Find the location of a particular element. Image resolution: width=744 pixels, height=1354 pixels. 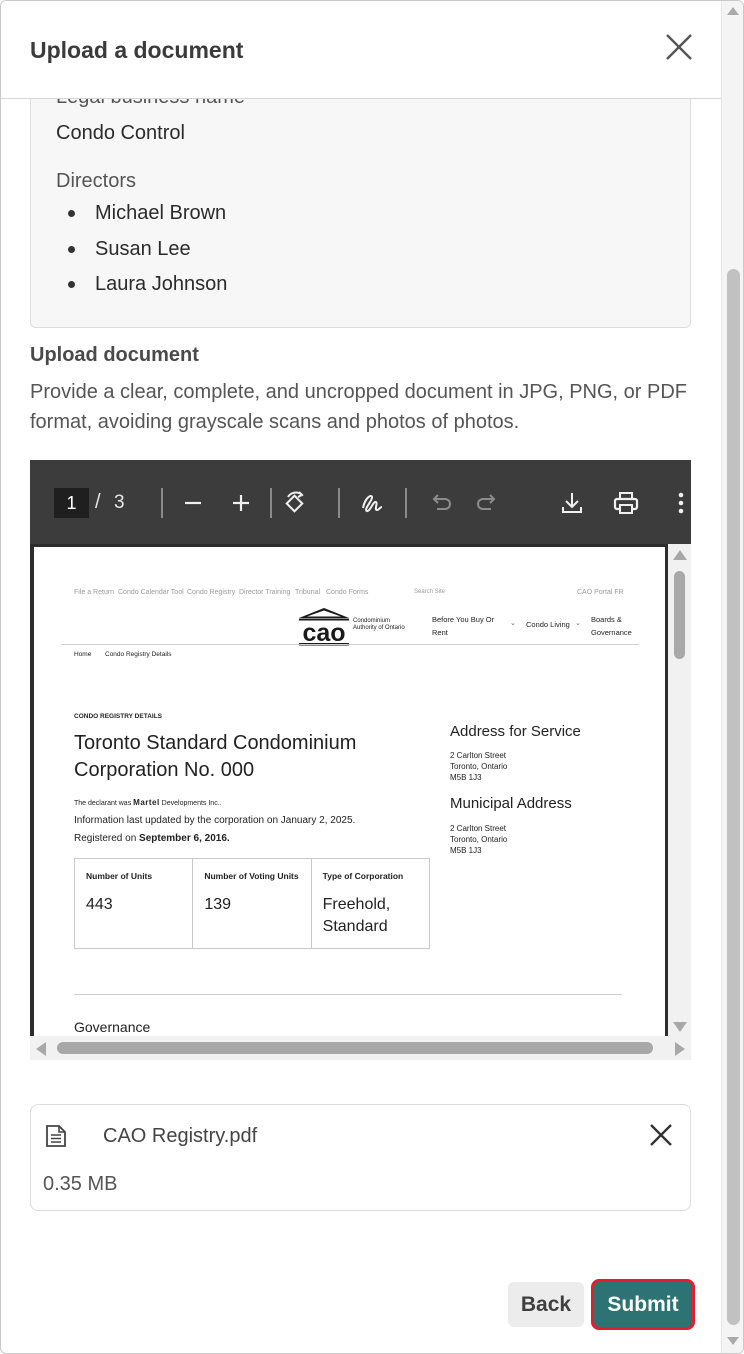

pdf-top-link: Director Training is located at coordinates (265, 592).